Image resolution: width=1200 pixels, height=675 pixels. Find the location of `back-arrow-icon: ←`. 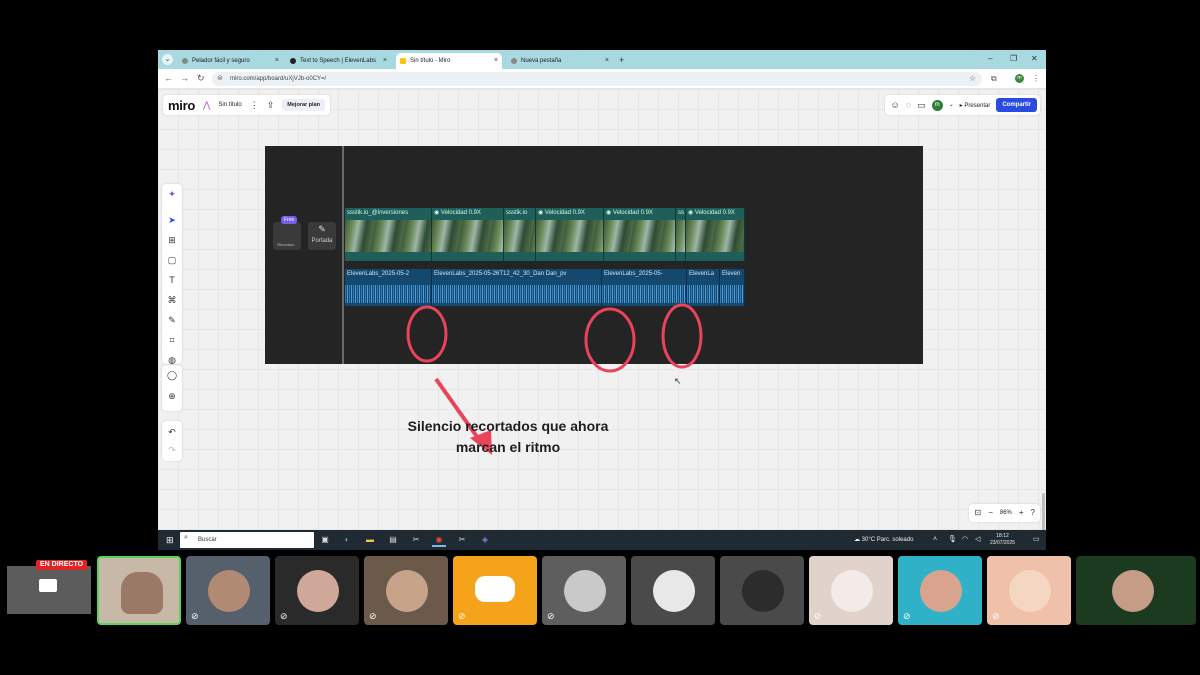

back-arrow-icon: ← is located at coordinates (168, 78).